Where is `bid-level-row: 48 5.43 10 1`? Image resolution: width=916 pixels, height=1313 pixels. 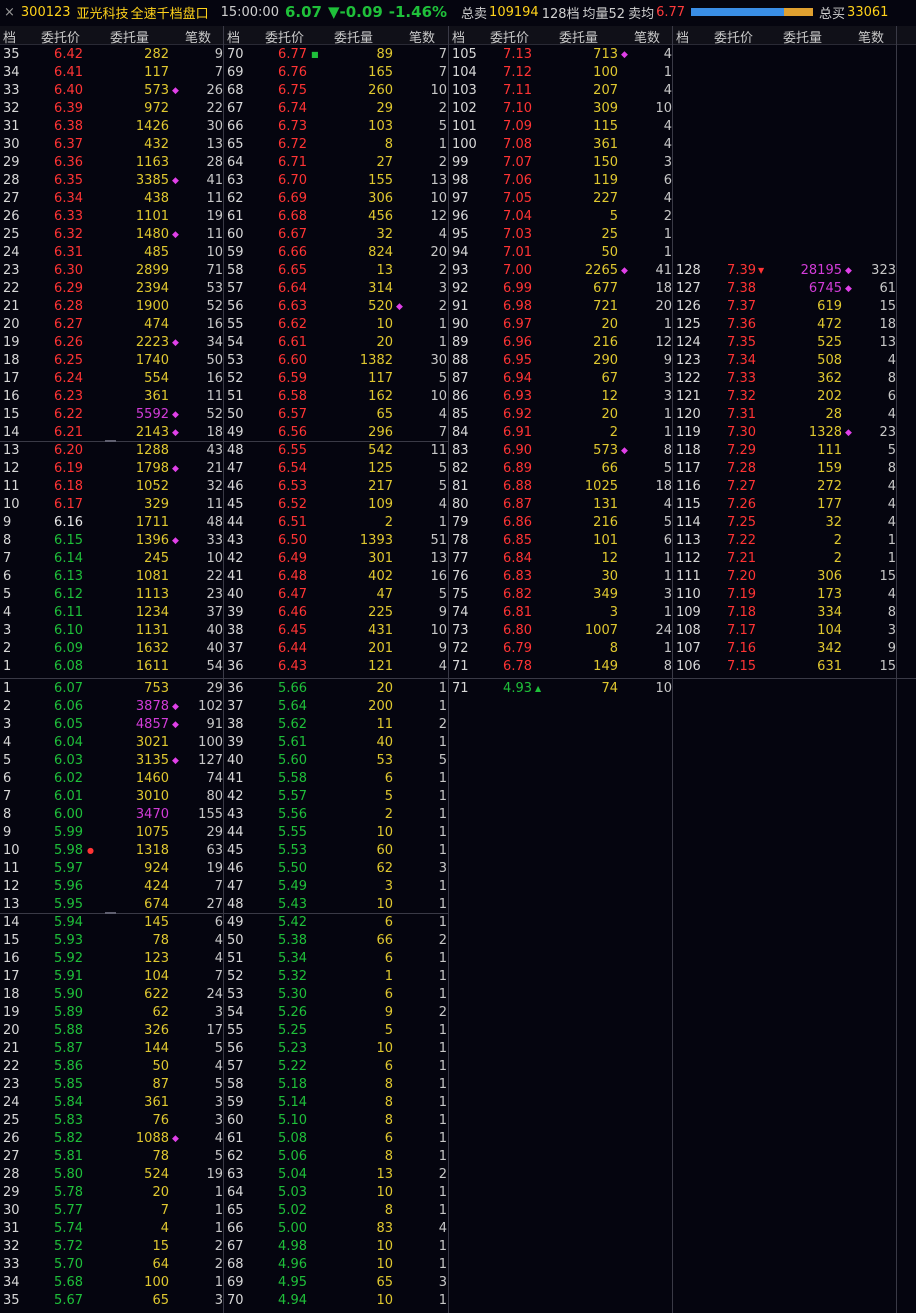 bid-level-row: 48 5.43 10 1 is located at coordinates (336, 905).